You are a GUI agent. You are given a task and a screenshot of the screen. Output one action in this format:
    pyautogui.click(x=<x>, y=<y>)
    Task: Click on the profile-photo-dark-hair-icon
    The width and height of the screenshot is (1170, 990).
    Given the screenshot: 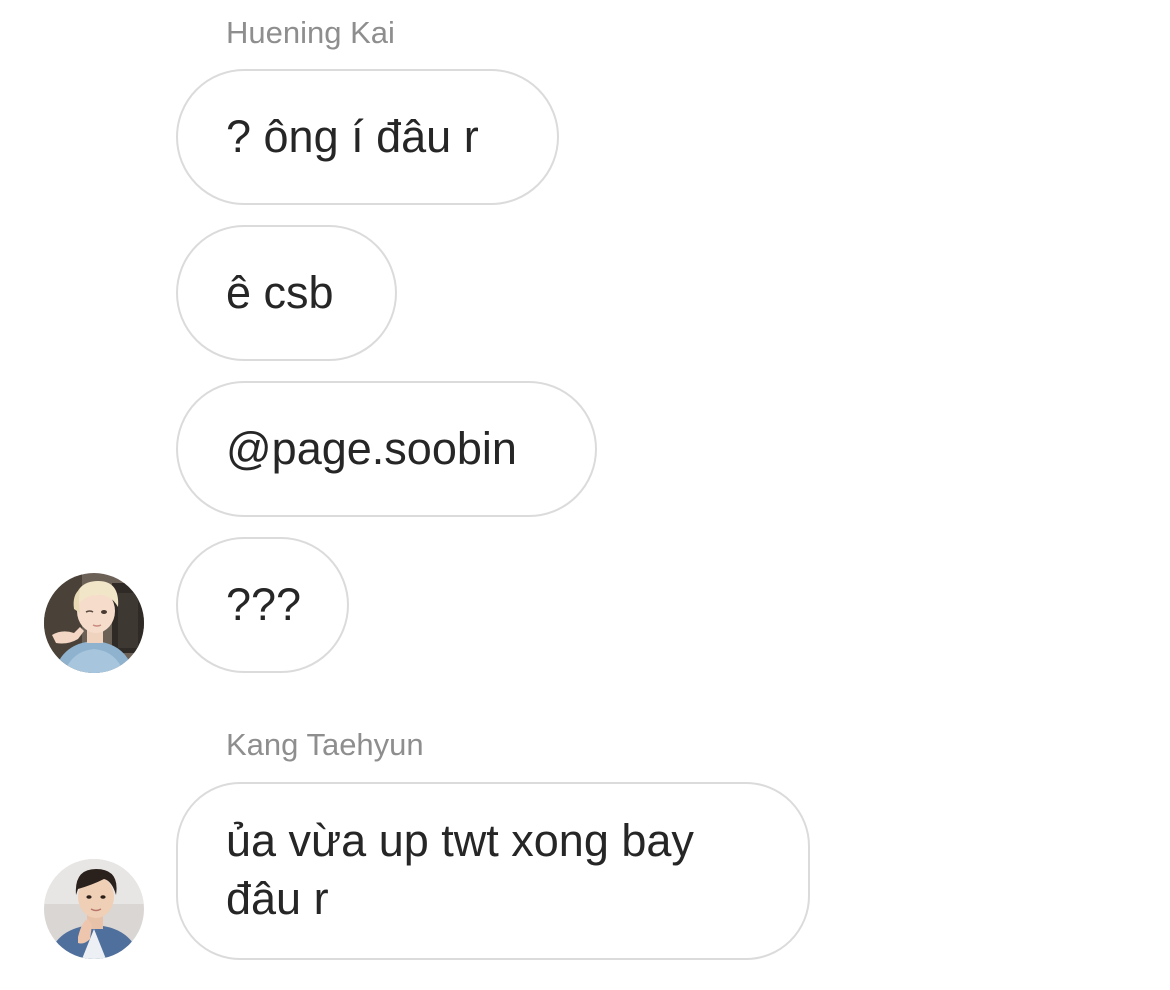 What is the action you would take?
    pyautogui.click(x=94, y=909)
    